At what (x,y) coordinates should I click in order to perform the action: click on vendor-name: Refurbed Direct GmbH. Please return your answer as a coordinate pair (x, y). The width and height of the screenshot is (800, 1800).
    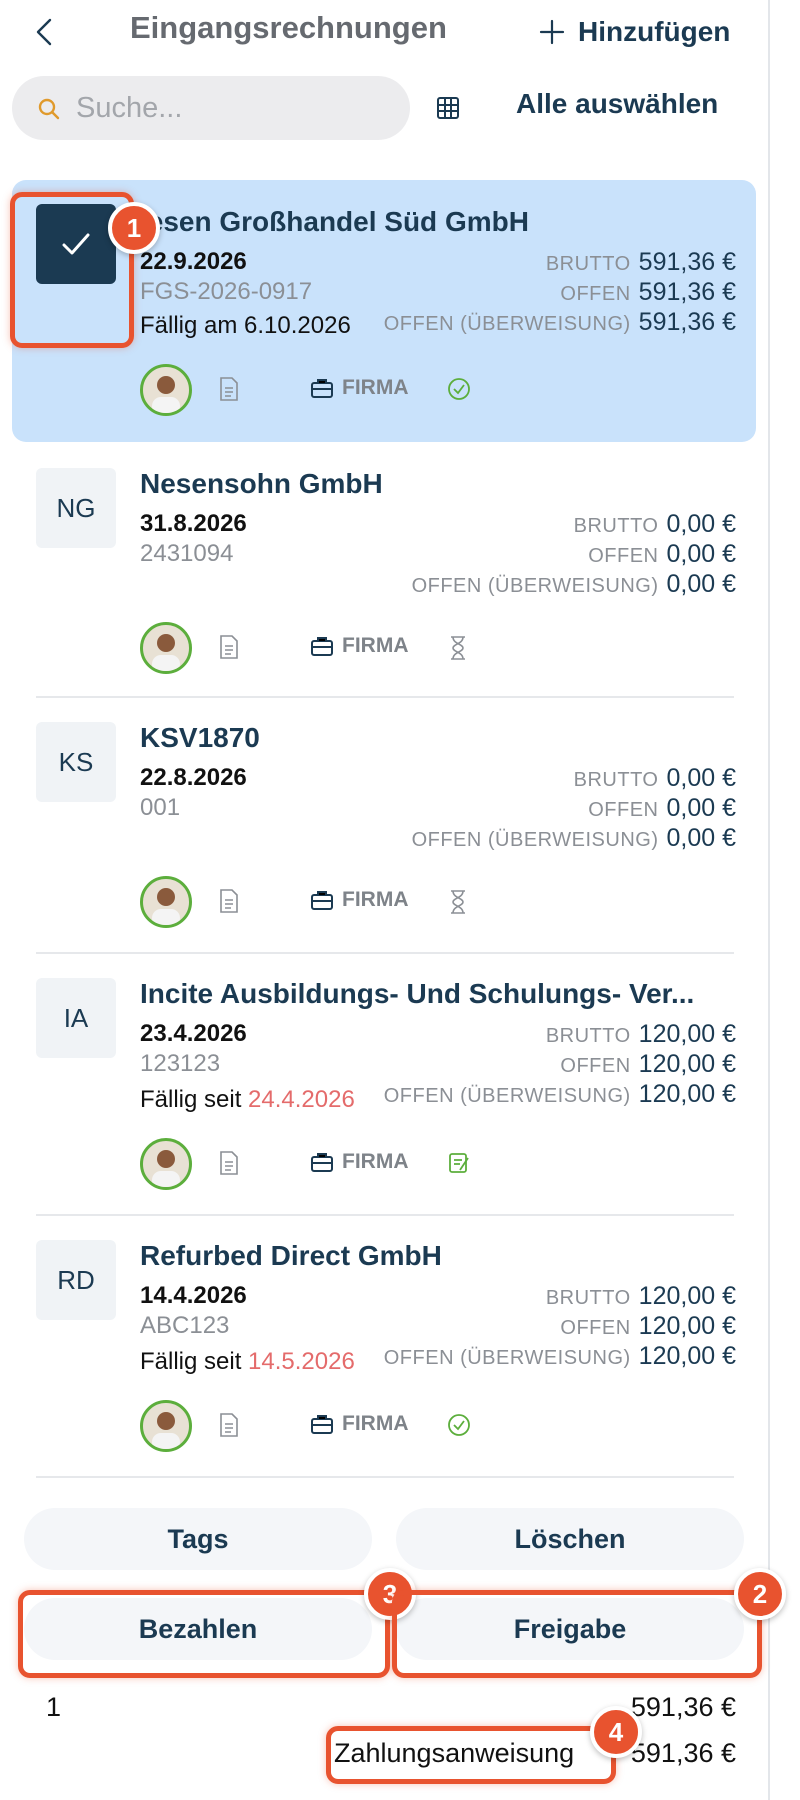
    Looking at the image, I should click on (291, 1255).